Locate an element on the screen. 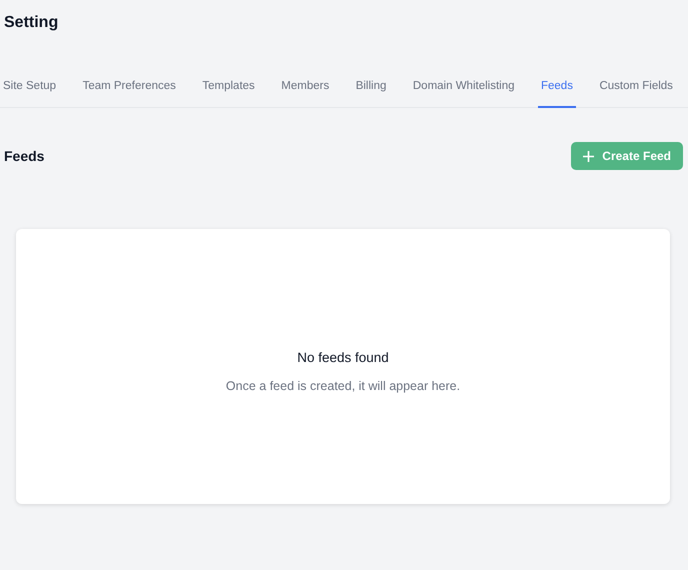 The image size is (688, 570). tab: Domain Whitelisting is located at coordinates (464, 89).